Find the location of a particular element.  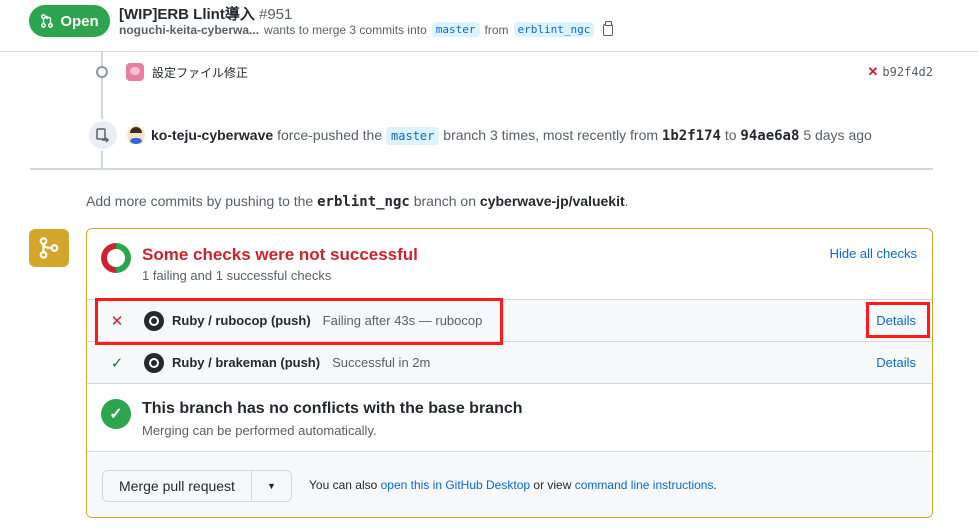

commit-dot-icon is located at coordinates (102, 72).